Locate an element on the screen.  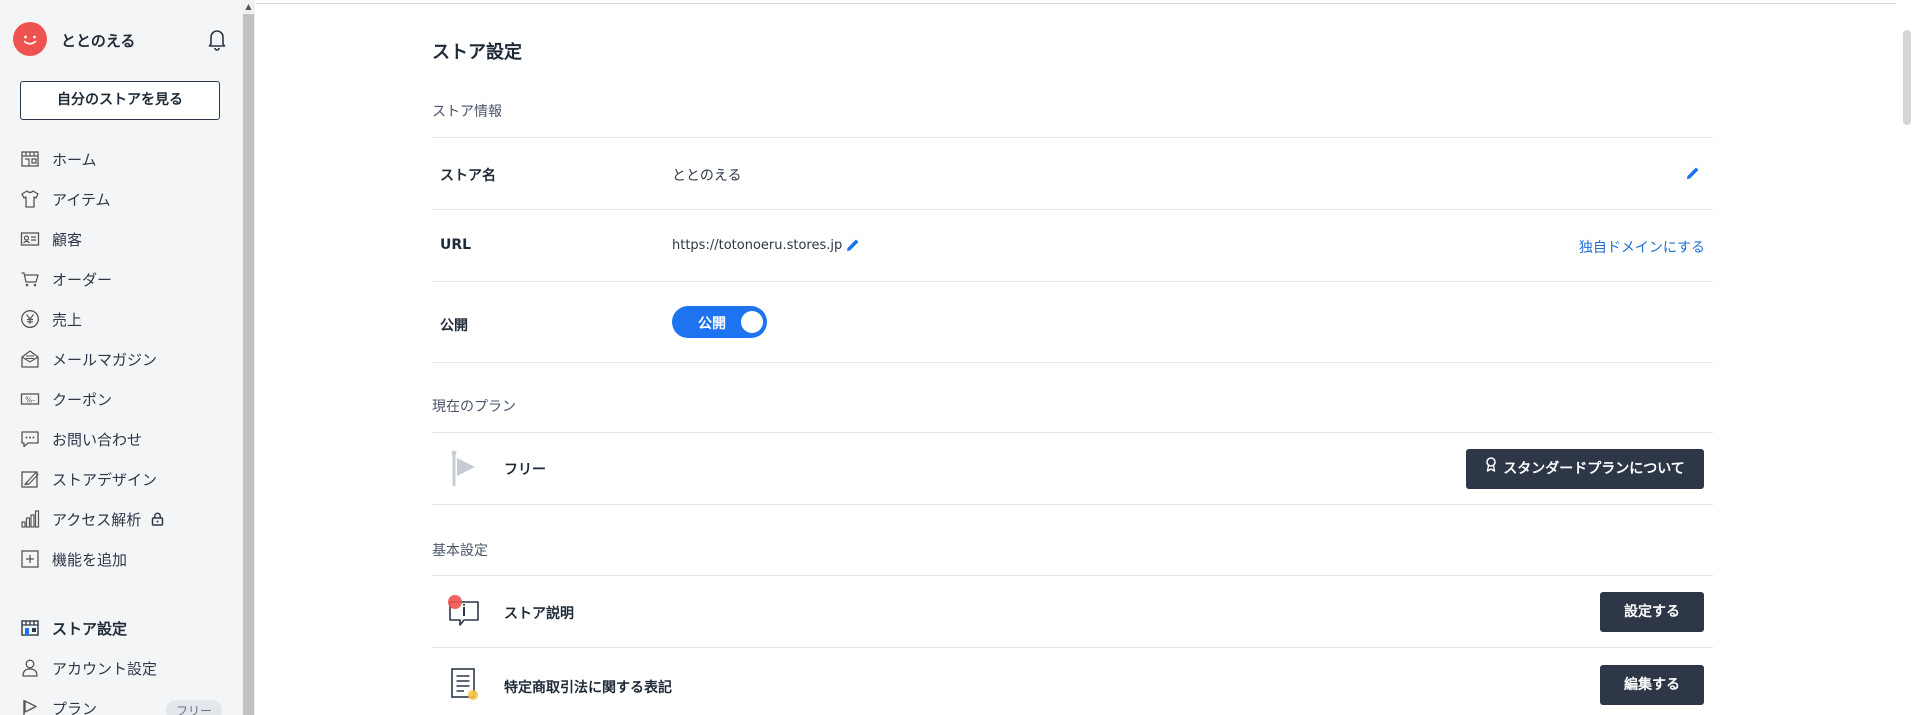
coupon-icon: %- is located at coordinates (30, 399).